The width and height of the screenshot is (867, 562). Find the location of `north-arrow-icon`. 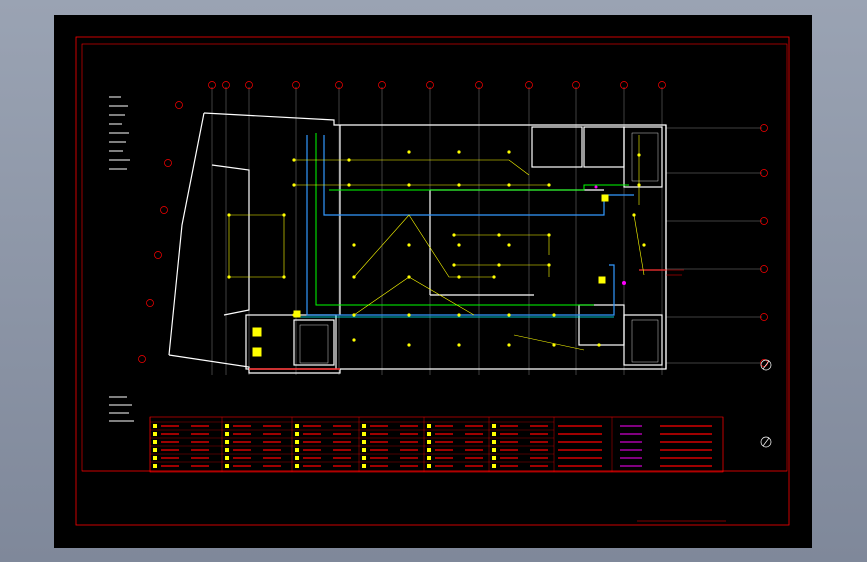

north-arrow-icon is located at coordinates (766, 403).